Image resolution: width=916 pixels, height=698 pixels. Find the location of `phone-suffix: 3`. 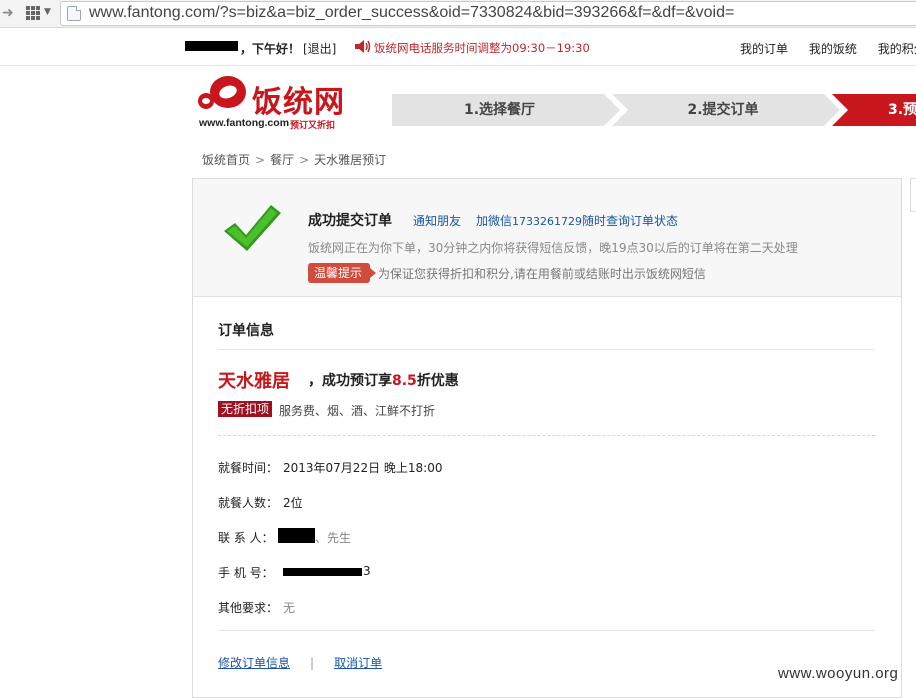

phone-suffix: 3 is located at coordinates (367, 571).